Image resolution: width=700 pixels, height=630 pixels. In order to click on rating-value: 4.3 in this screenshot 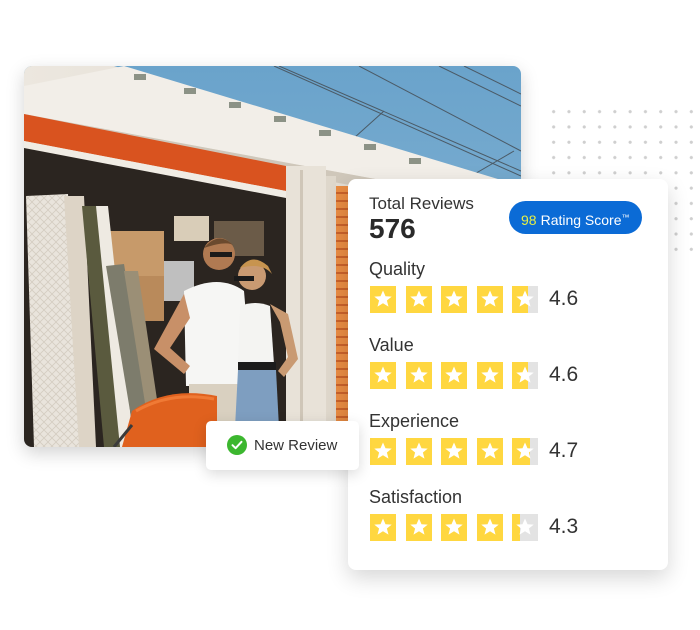, I will do `click(564, 526)`.